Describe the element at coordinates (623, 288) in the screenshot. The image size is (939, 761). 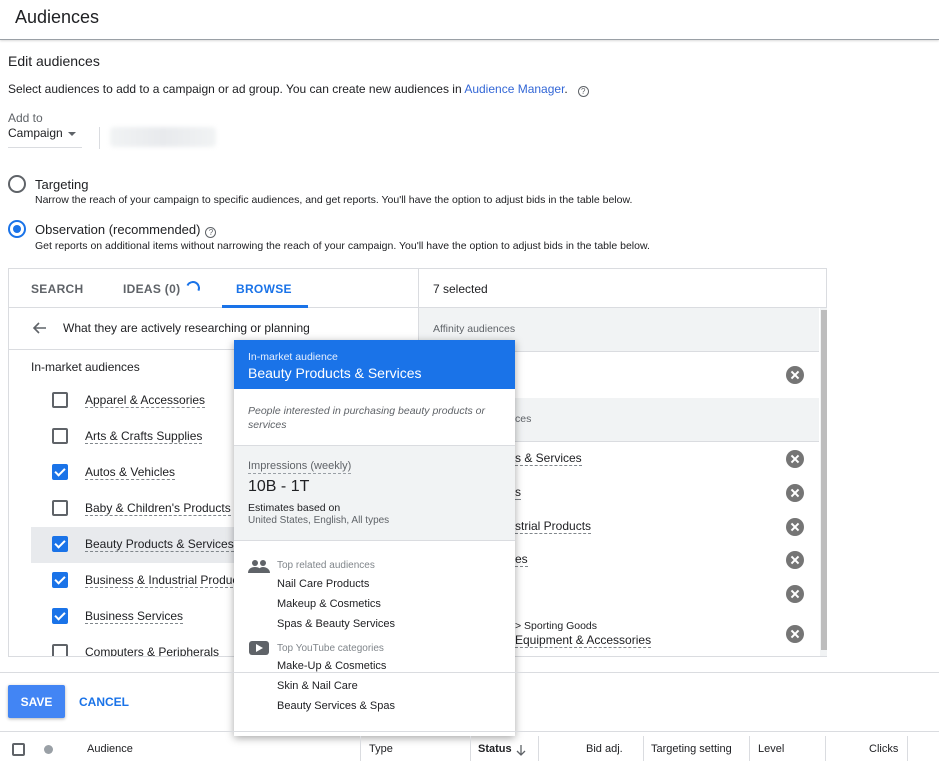
I see `selected-count-header: 7 selected` at that location.